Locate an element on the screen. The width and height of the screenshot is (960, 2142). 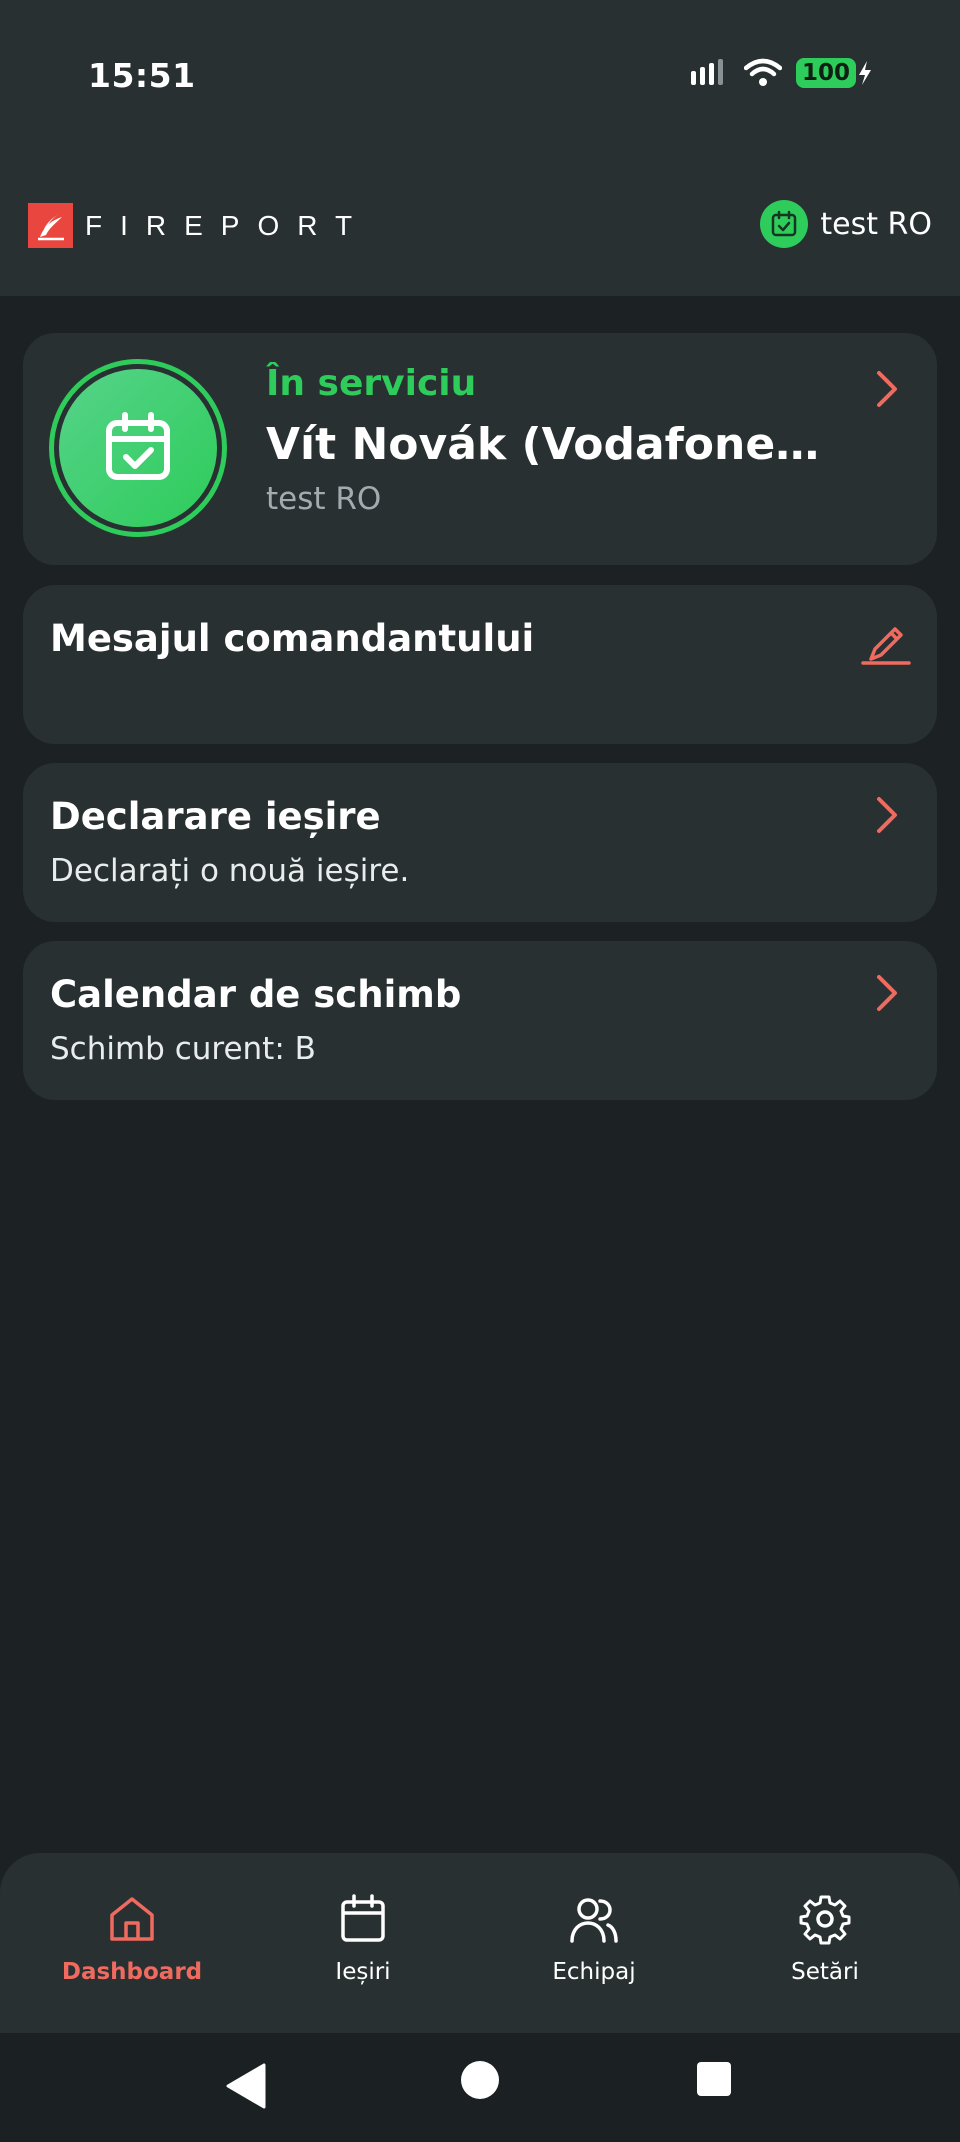
battery-level: 100 is located at coordinates (825, 73).